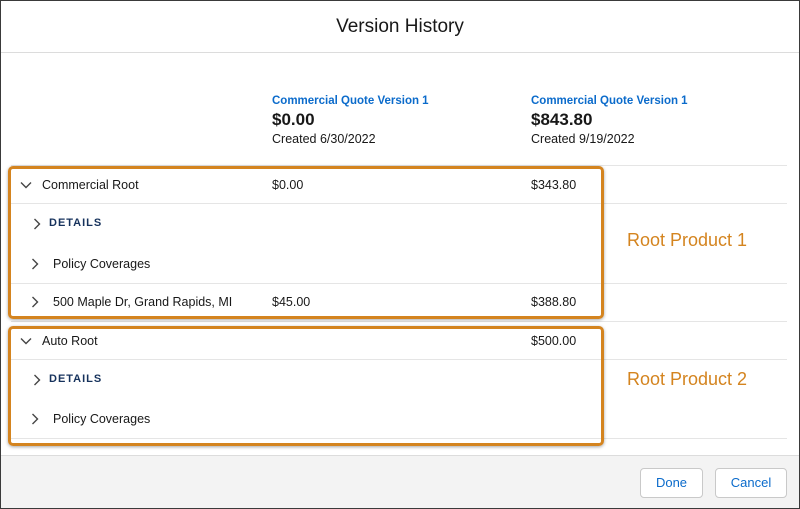  I want to click on version-created-date: Created 6/30/2022, so click(324, 139).